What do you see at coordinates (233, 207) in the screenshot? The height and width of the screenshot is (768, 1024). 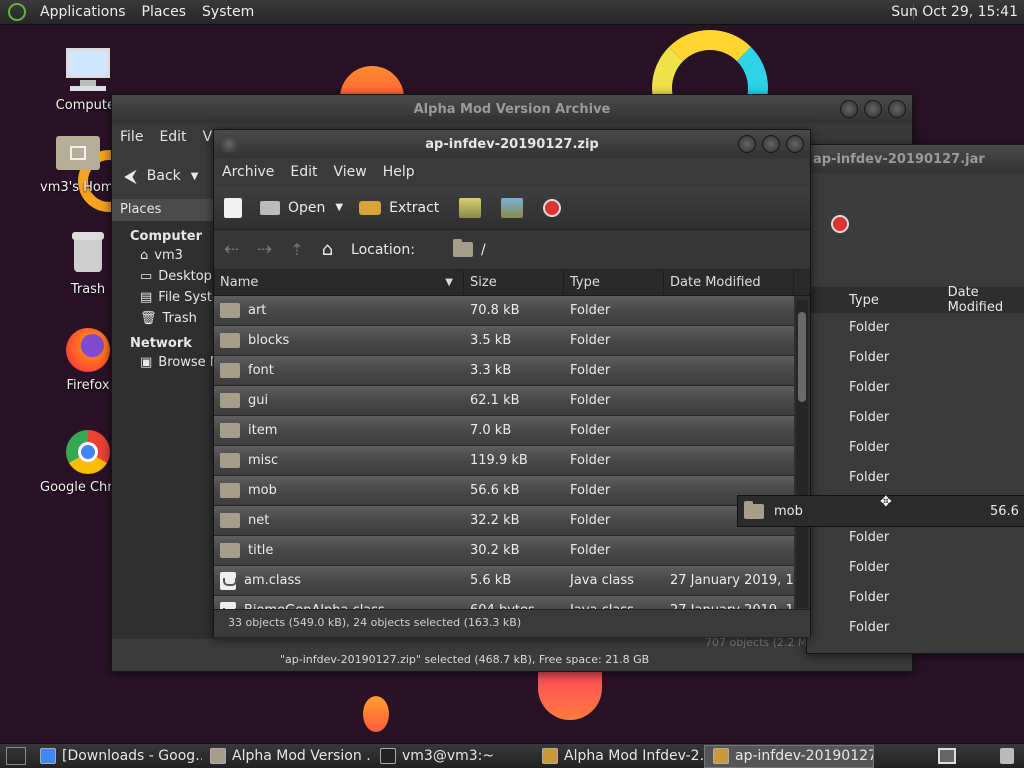 I see `new-archive-button` at bounding box center [233, 207].